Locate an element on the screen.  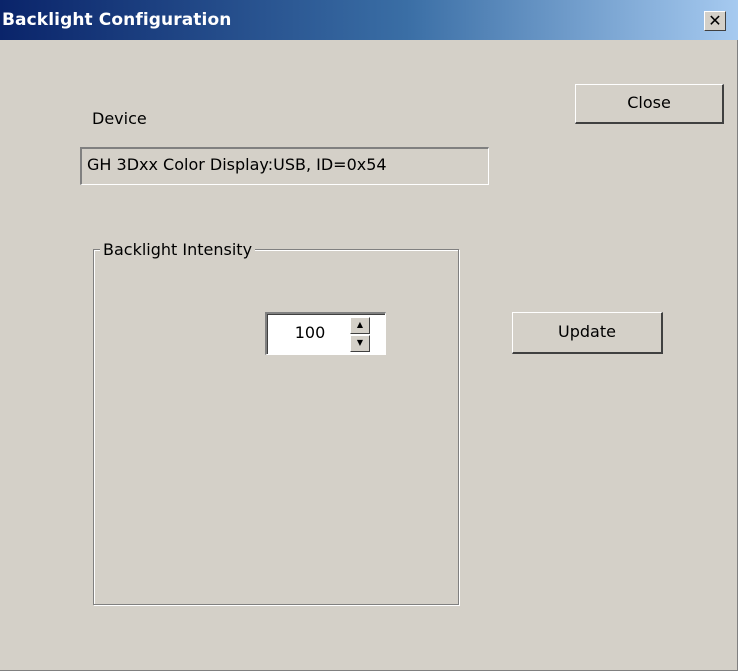
title-bar: Backlight Configuration ✕ is located at coordinates (369, 20).